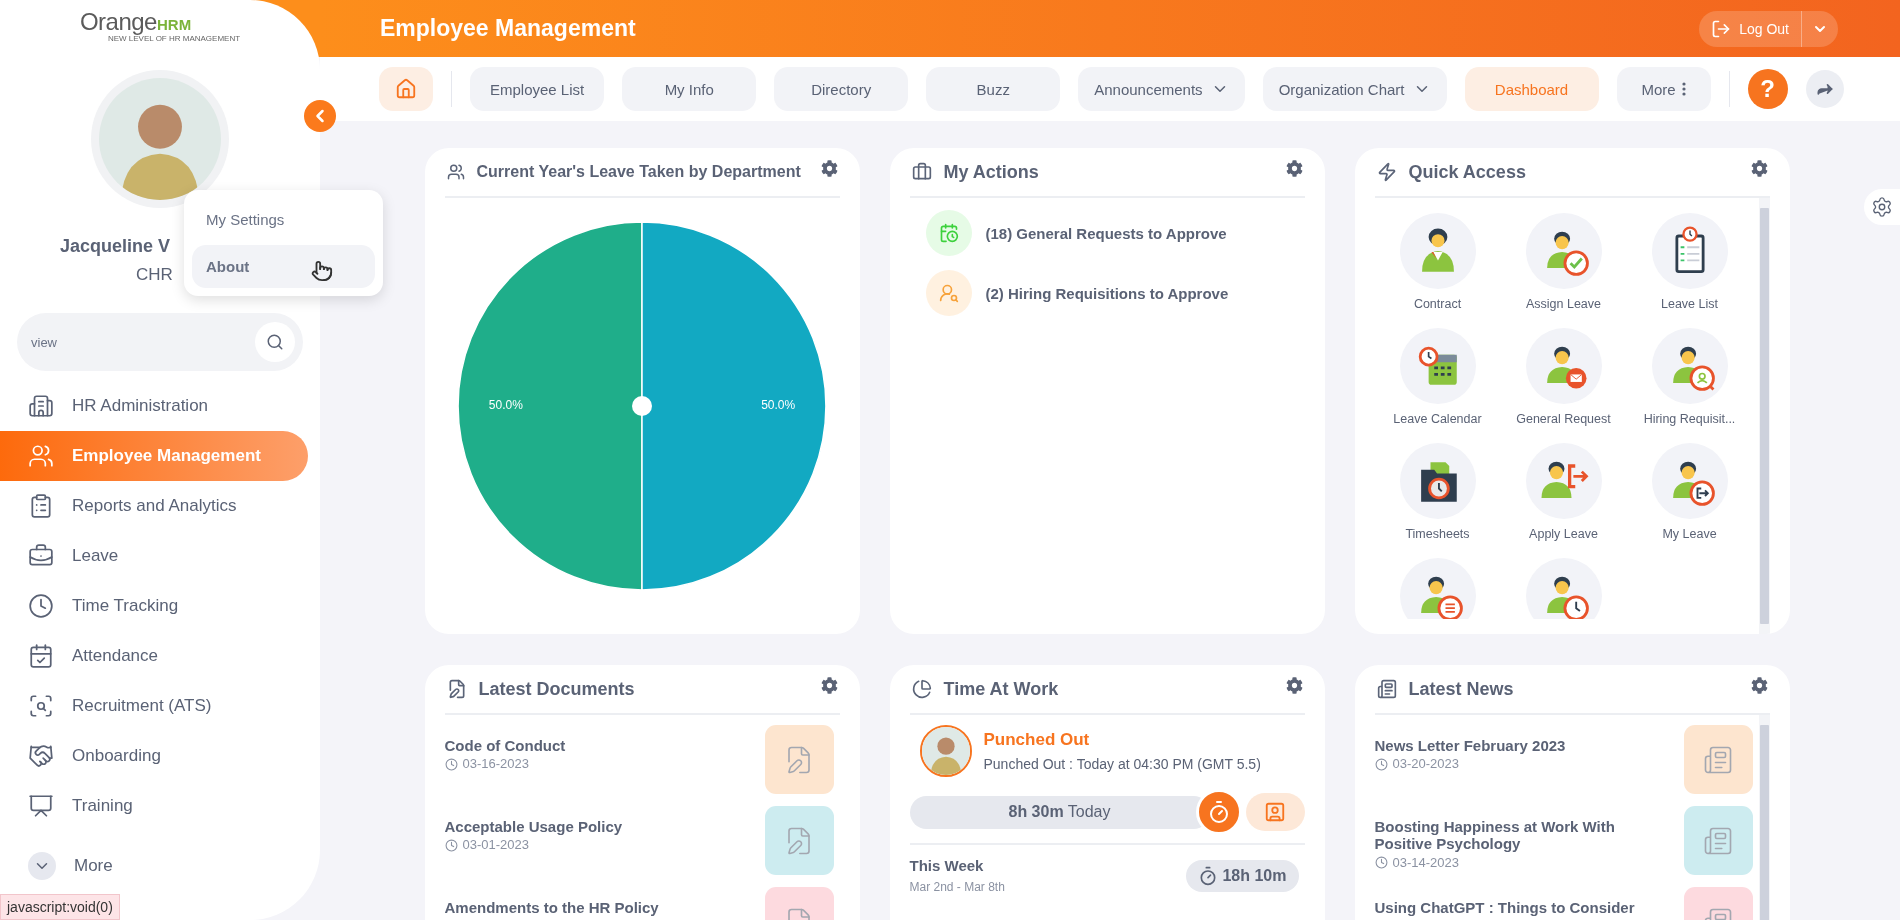  What do you see at coordinates (508, 28) in the screenshot?
I see `page-title: Employee Management` at bounding box center [508, 28].